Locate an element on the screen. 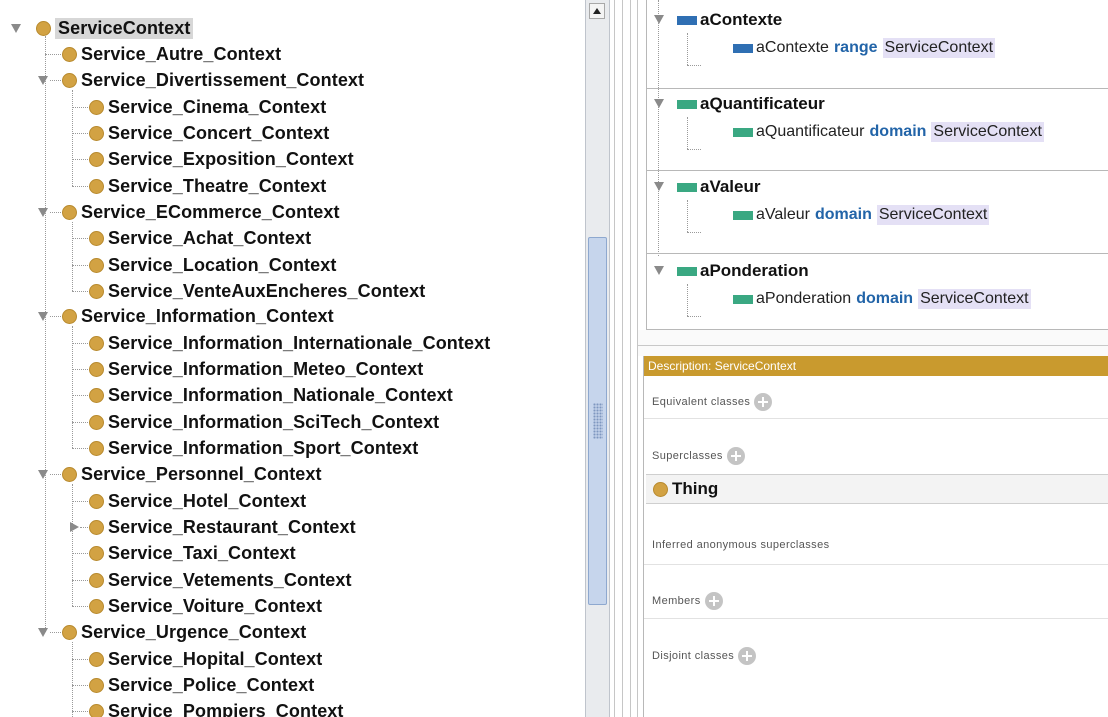  scrollbar-grip-icon is located at coordinates (598, 421).